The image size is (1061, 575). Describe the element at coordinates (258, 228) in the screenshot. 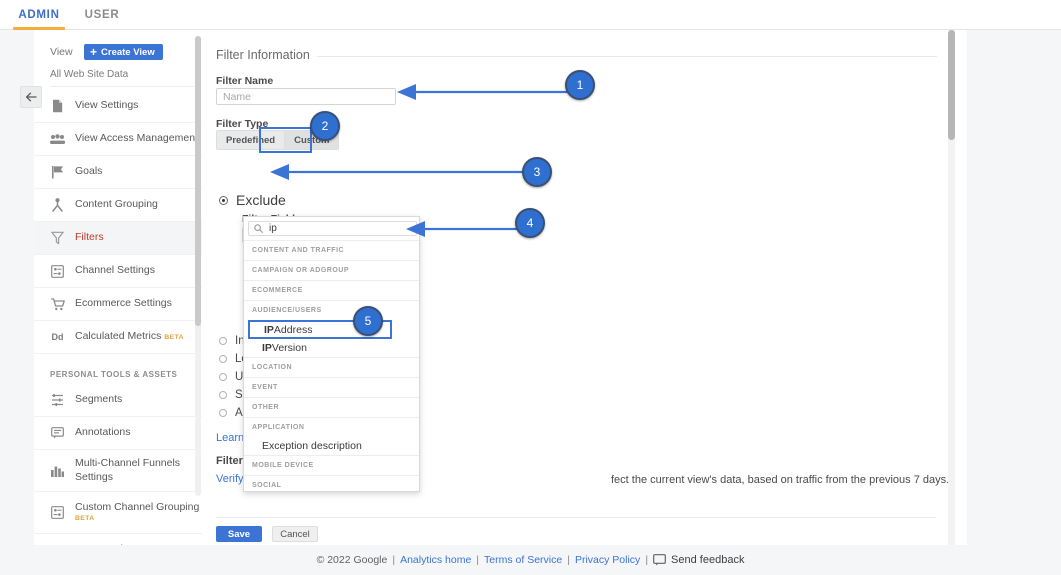

I see `search-icon` at that location.